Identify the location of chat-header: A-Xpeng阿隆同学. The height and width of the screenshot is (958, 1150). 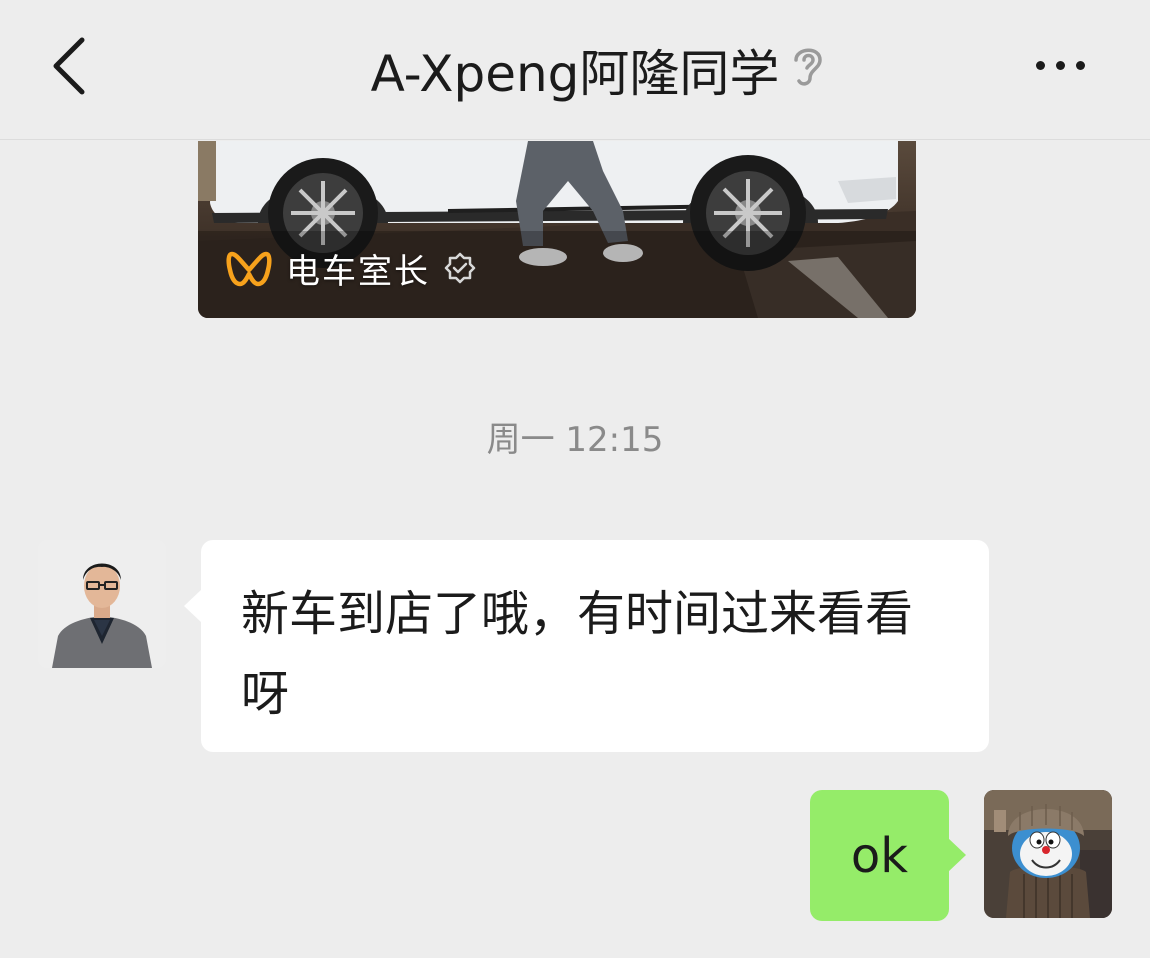
(575, 70).